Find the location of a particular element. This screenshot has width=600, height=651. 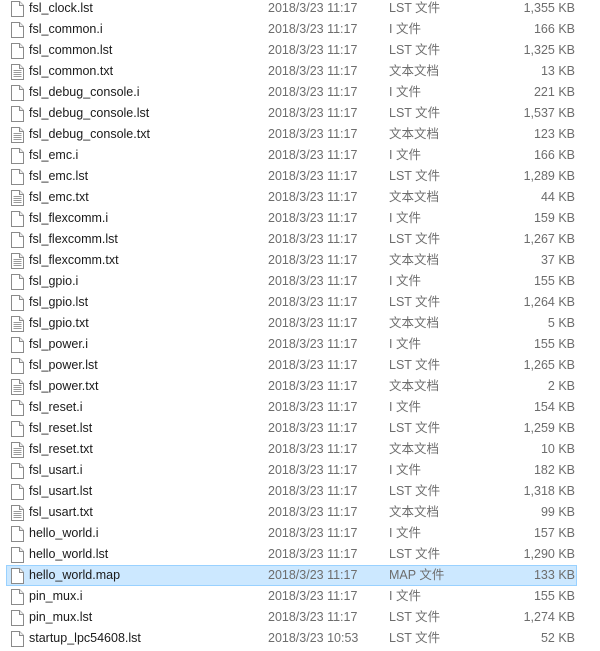

file-row: fsl_usart.txt 2018/3/23 11:17 文本文档 99 KB is located at coordinates (291, 512).